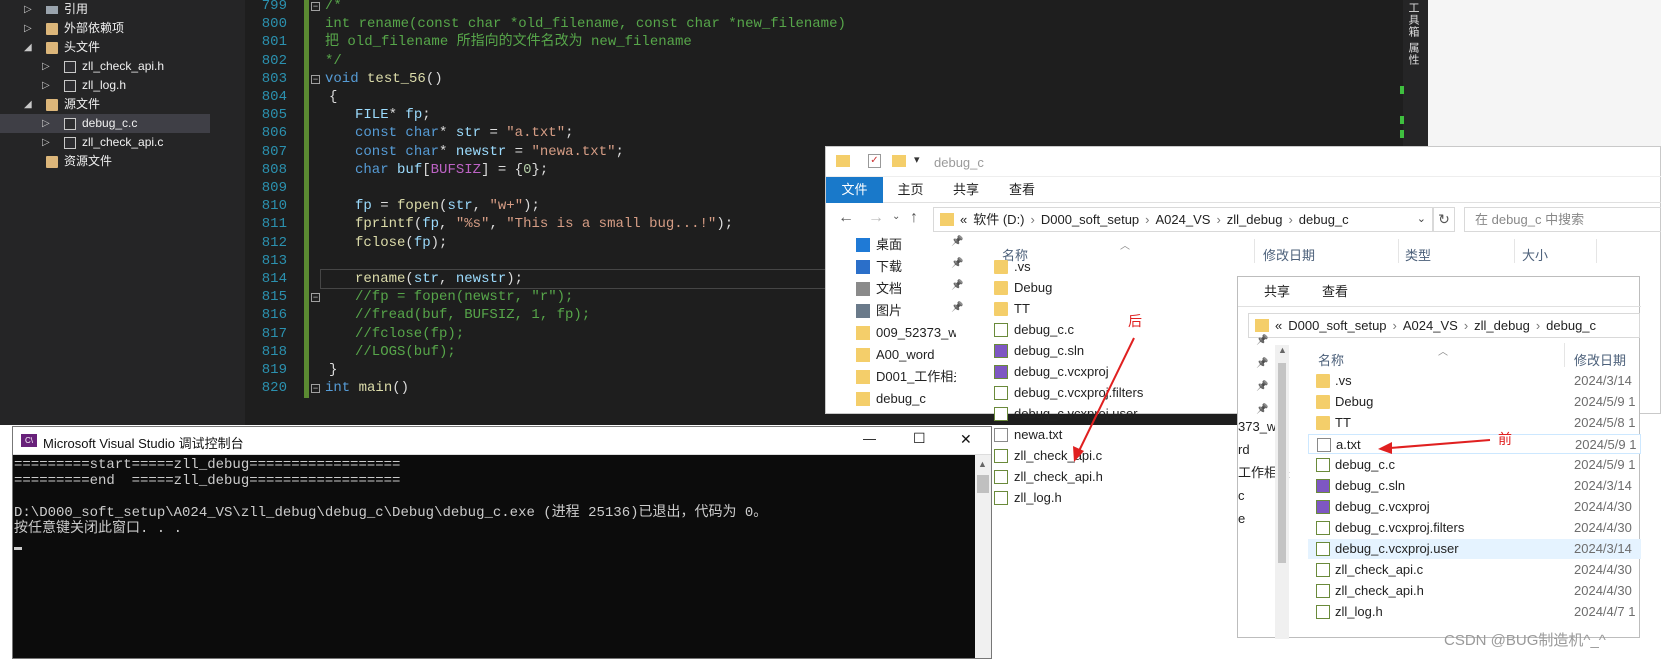 This screenshot has width=1661, height=659. Describe the element at coordinates (1505, 439) in the screenshot. I see `annotation-before: 前` at that location.